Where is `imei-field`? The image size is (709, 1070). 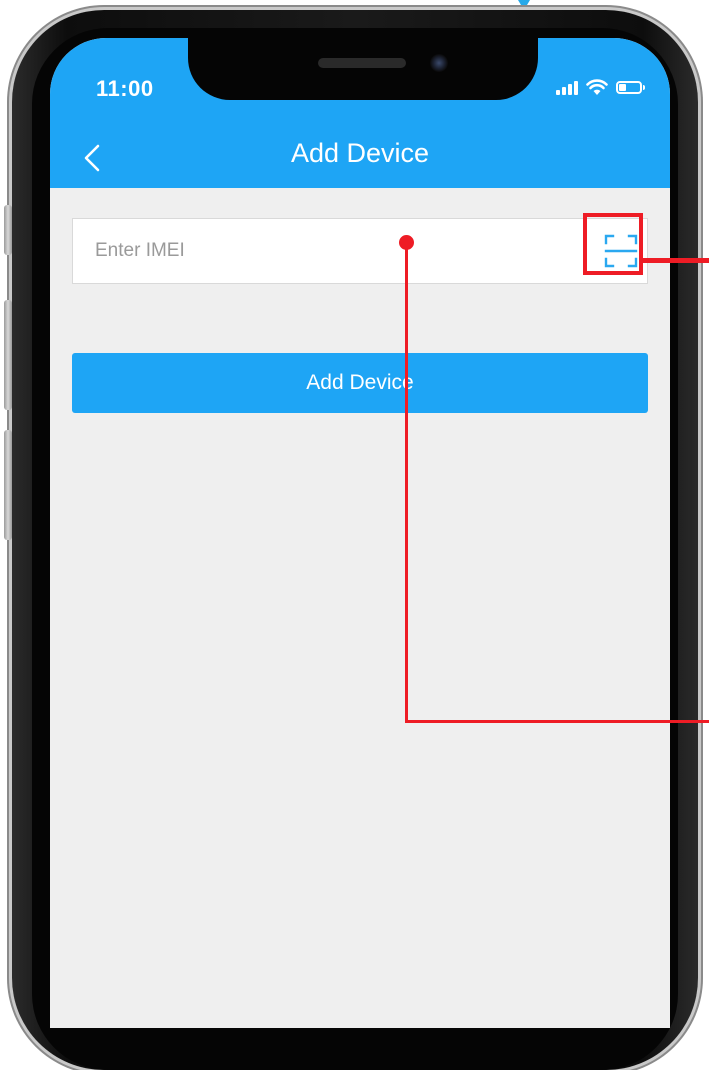
imei-field is located at coordinates (360, 251).